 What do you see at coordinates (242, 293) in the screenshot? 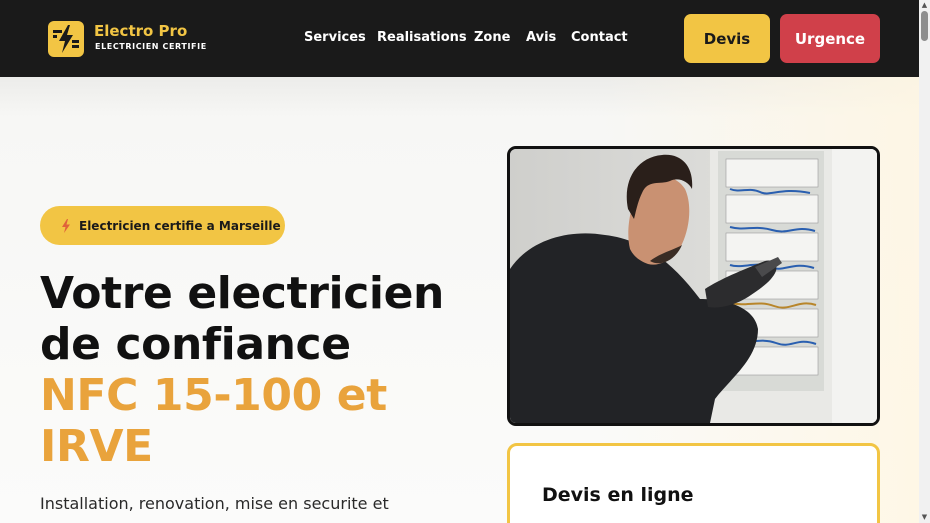
I see `hero-title-line-1: Votre electricien` at bounding box center [242, 293].